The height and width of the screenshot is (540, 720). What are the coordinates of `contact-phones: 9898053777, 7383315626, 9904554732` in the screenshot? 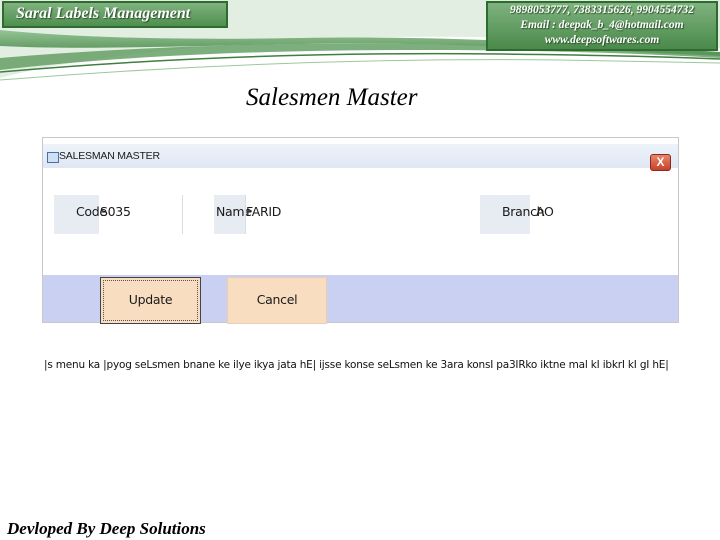 It's located at (602, 10).